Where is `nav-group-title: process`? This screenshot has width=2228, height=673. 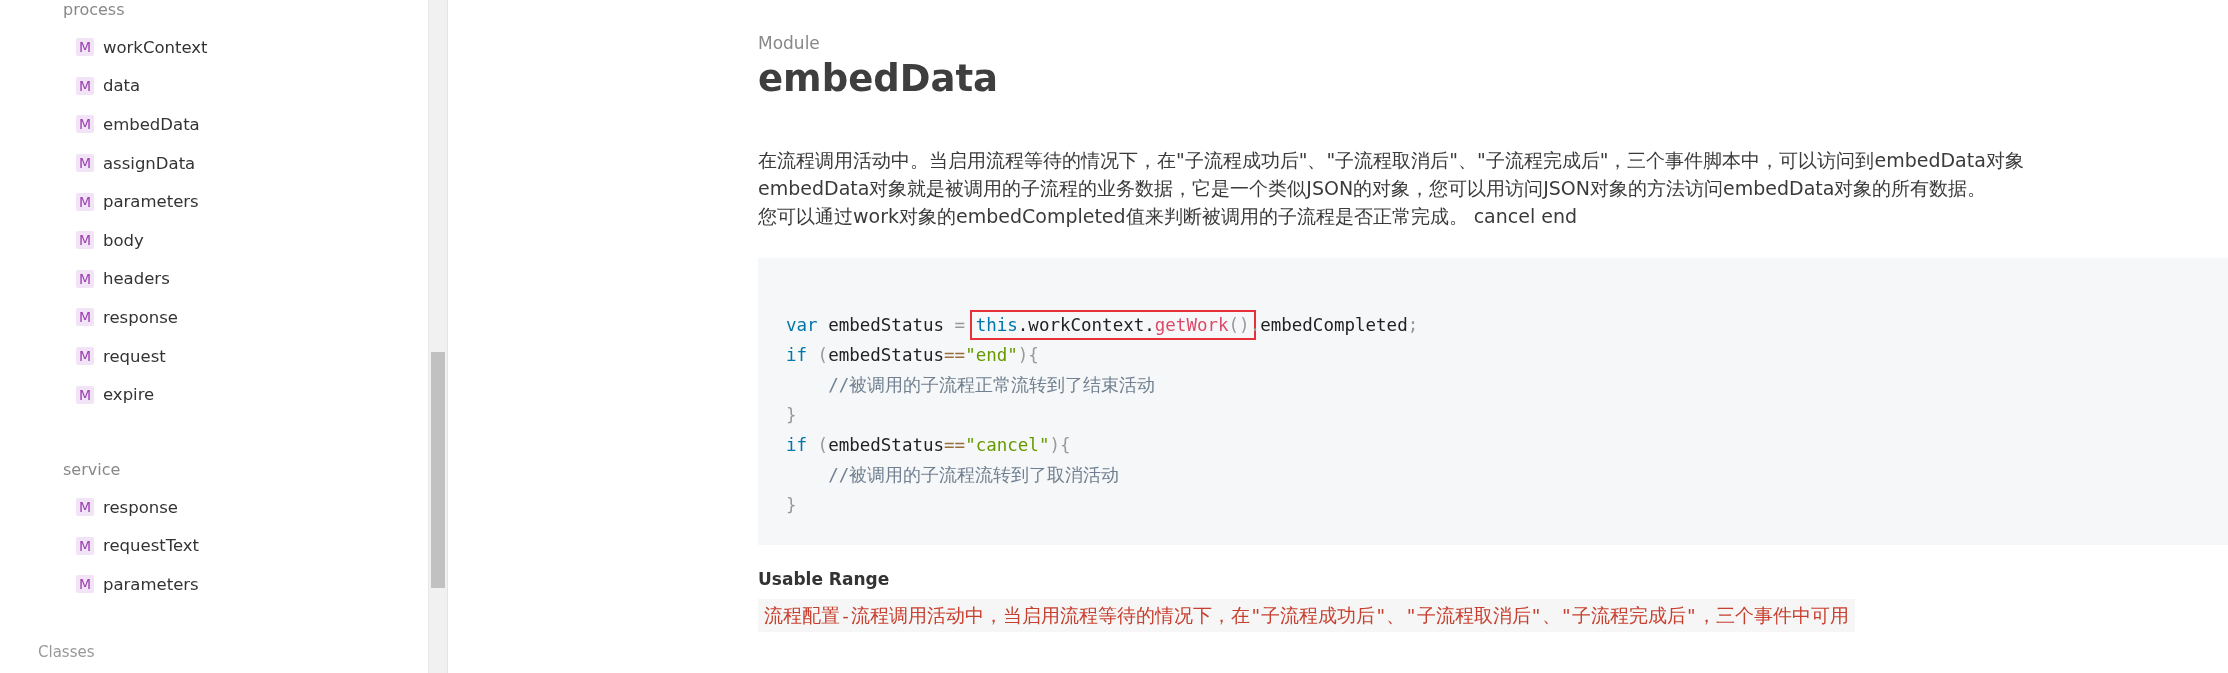 nav-group-title: process is located at coordinates (94, 10).